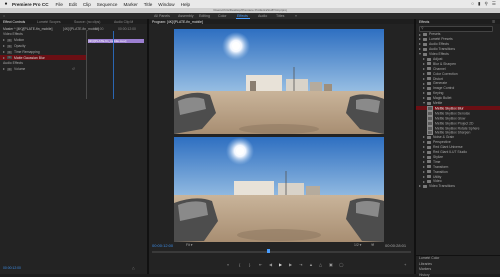  Describe the element at coordinates (438, 137) in the screenshot. I see `effects-folder-item: Noise & Grain` at that location.